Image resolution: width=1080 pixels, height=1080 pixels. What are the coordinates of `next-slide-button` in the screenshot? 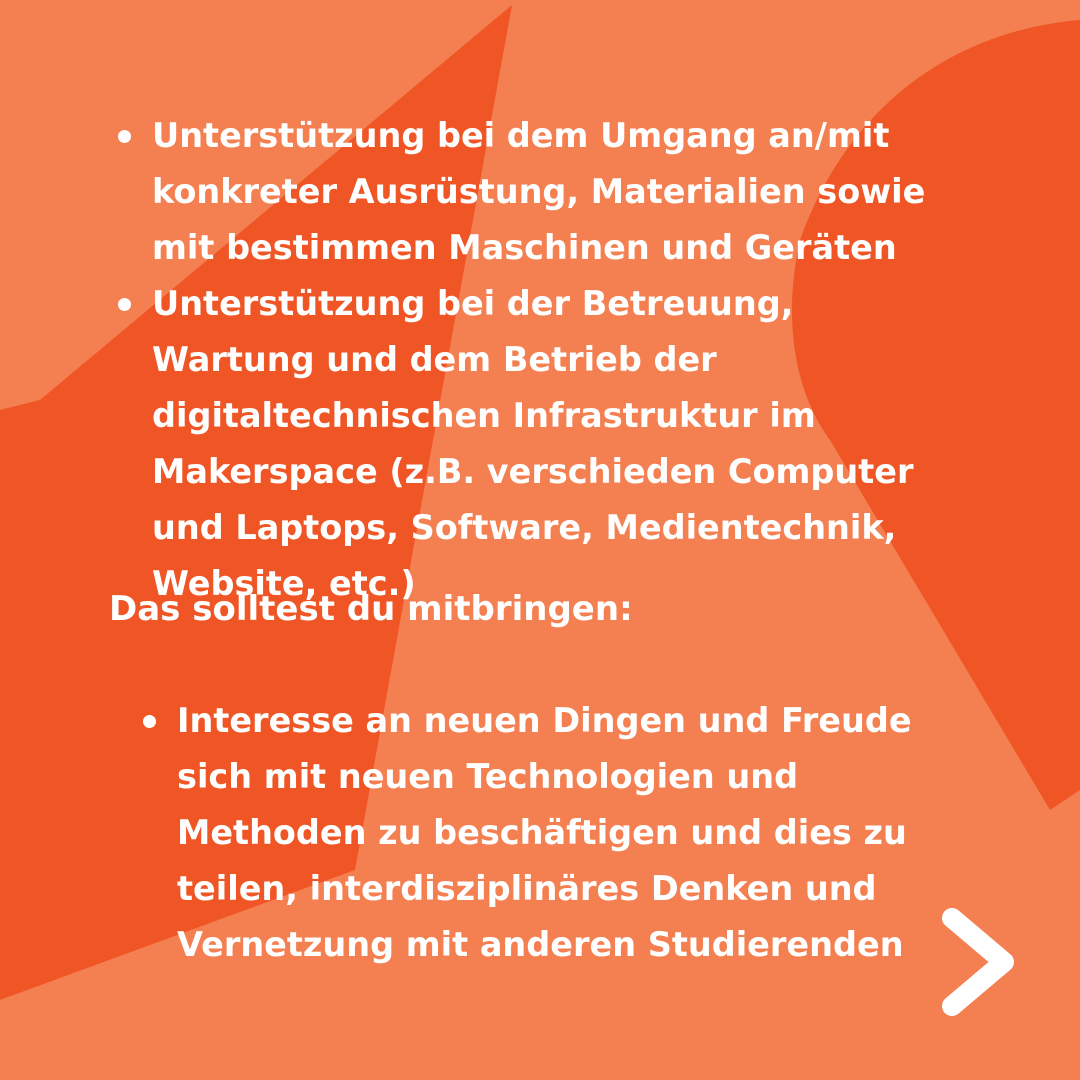 It's located at (978, 962).